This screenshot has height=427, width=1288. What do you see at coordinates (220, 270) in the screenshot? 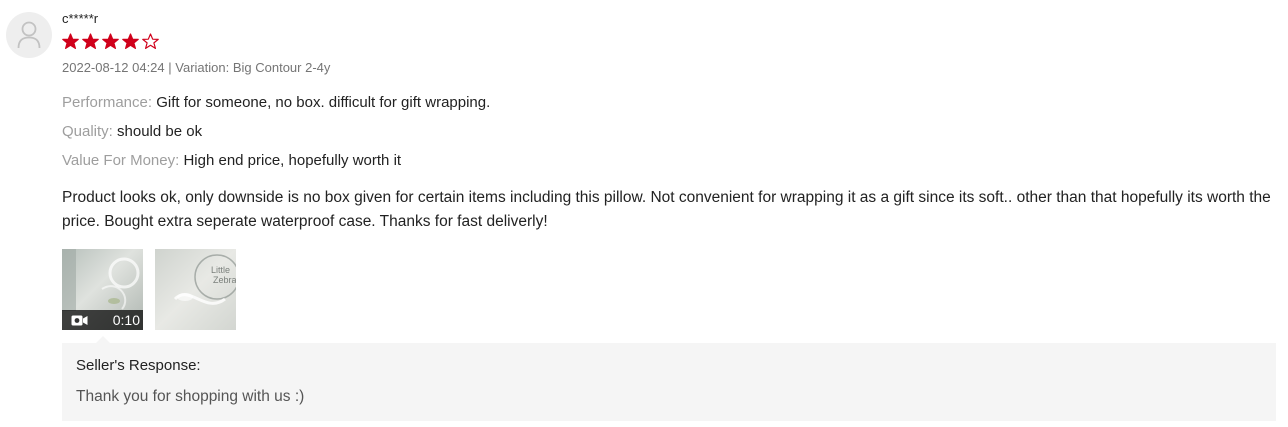
I see `photo-logo-text: Little` at bounding box center [220, 270].